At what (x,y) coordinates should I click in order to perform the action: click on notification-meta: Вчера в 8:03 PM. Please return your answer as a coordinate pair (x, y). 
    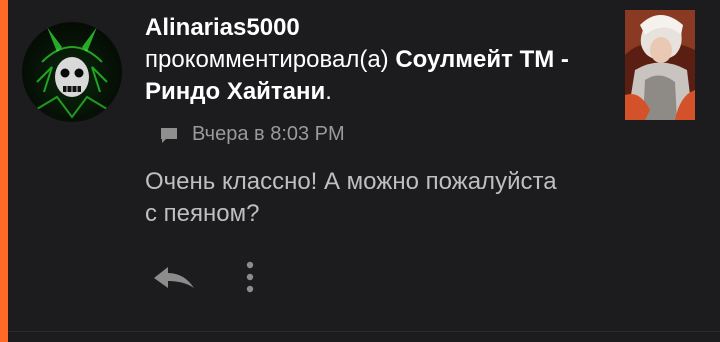
    Looking at the image, I should click on (251, 134).